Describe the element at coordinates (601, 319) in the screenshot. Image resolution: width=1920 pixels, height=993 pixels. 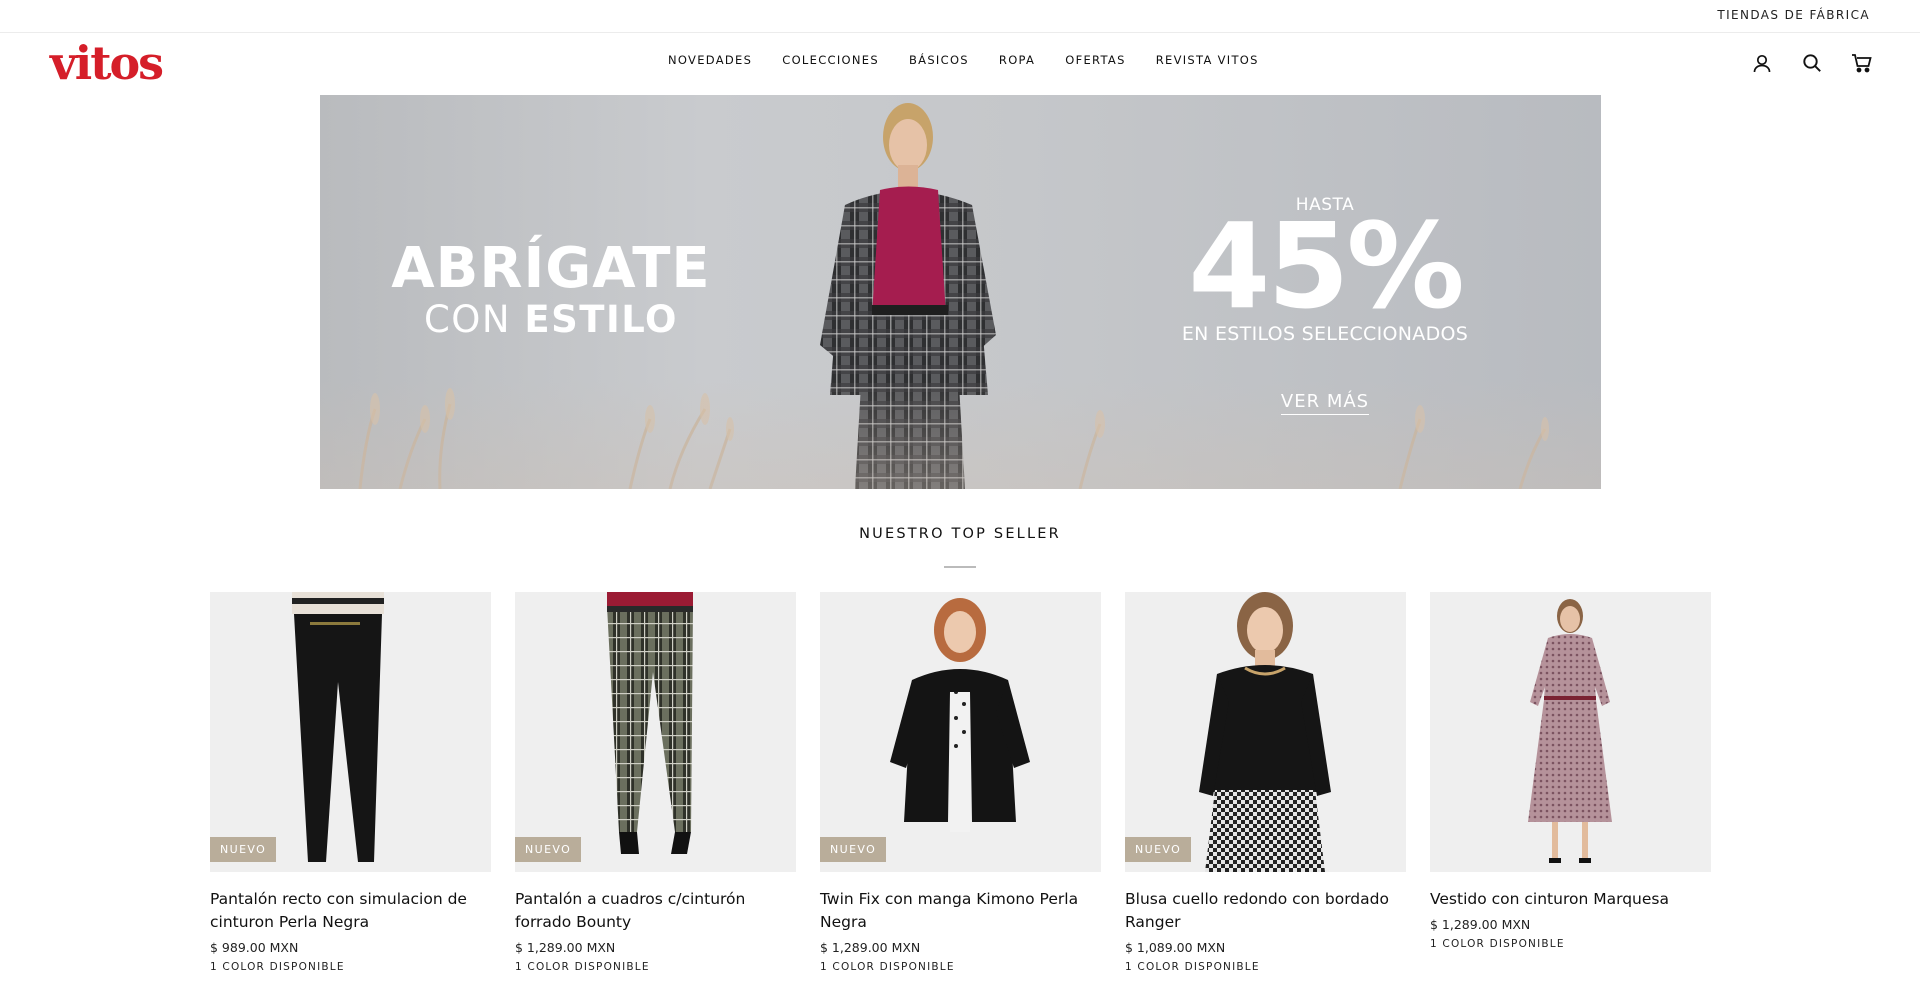
I see `hero-subtitle-bold: ESTILO` at that location.